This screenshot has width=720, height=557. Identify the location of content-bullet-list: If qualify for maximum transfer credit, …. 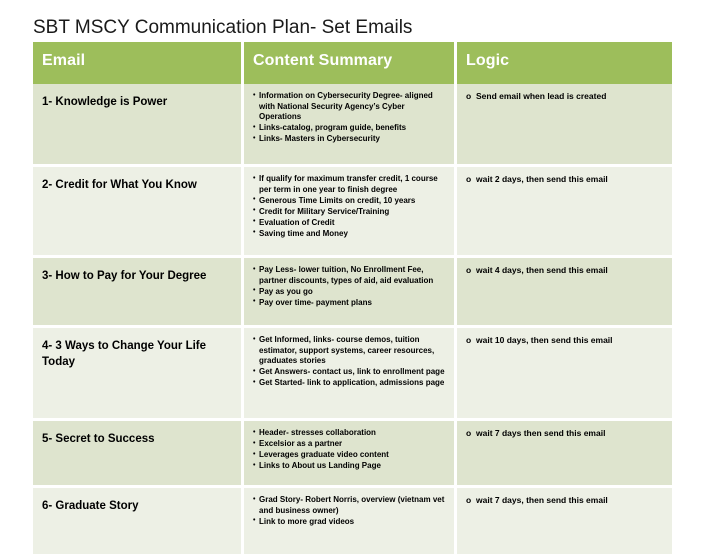
(350, 206).